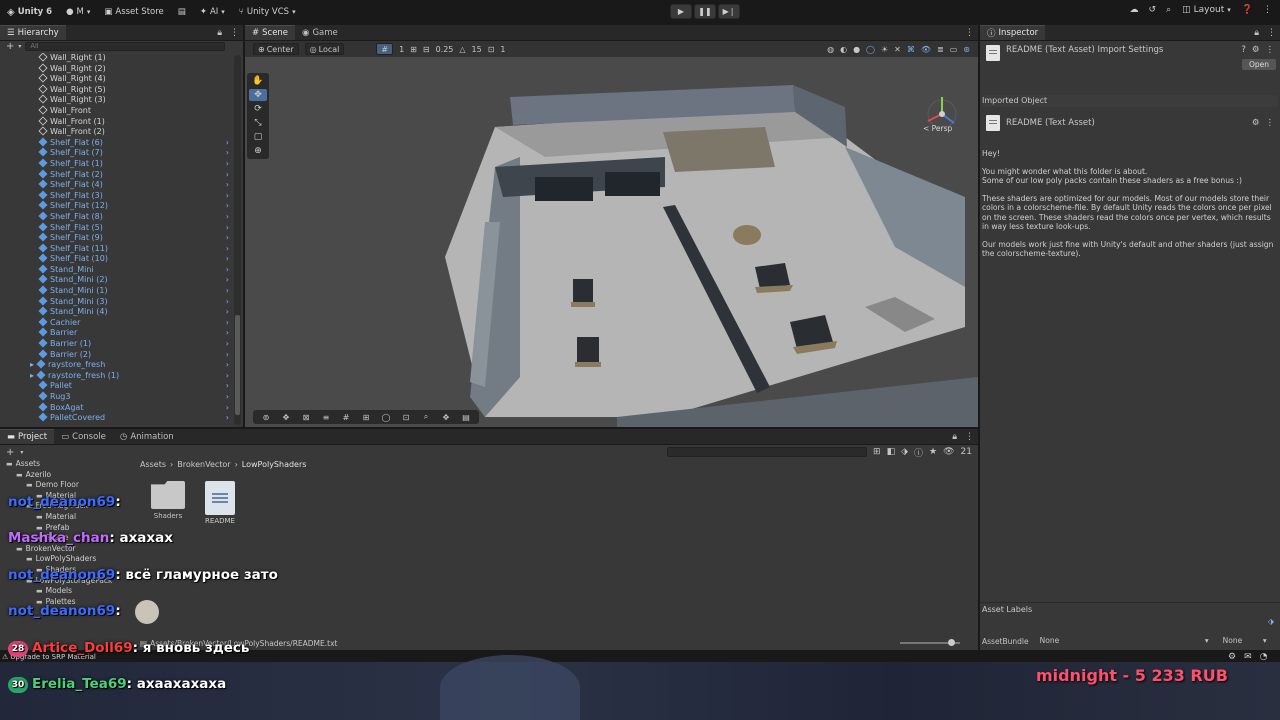 The height and width of the screenshot is (720, 1280). I want to click on project-tree-item: ▬ Assets, so click(66, 464).